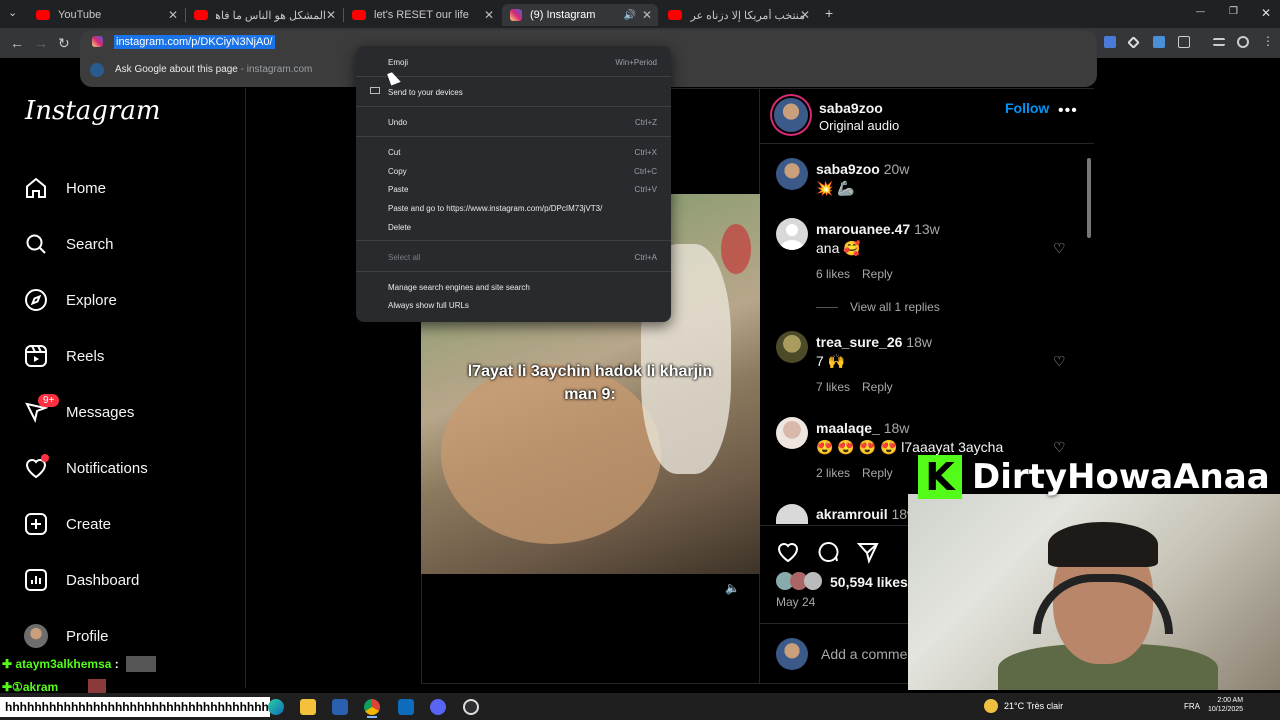 Image resolution: width=1280 pixels, height=720 pixels. Describe the element at coordinates (194, 42) in the screenshot. I see `address-bar-input: instagram.com/p/DKCiyN3NjA0/` at that location.